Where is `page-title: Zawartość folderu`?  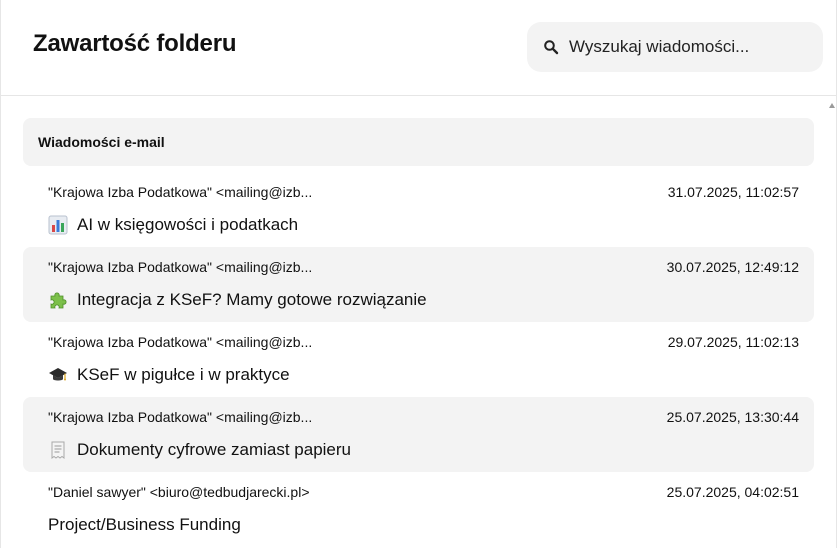
page-title: Zawartość folderu is located at coordinates (135, 43).